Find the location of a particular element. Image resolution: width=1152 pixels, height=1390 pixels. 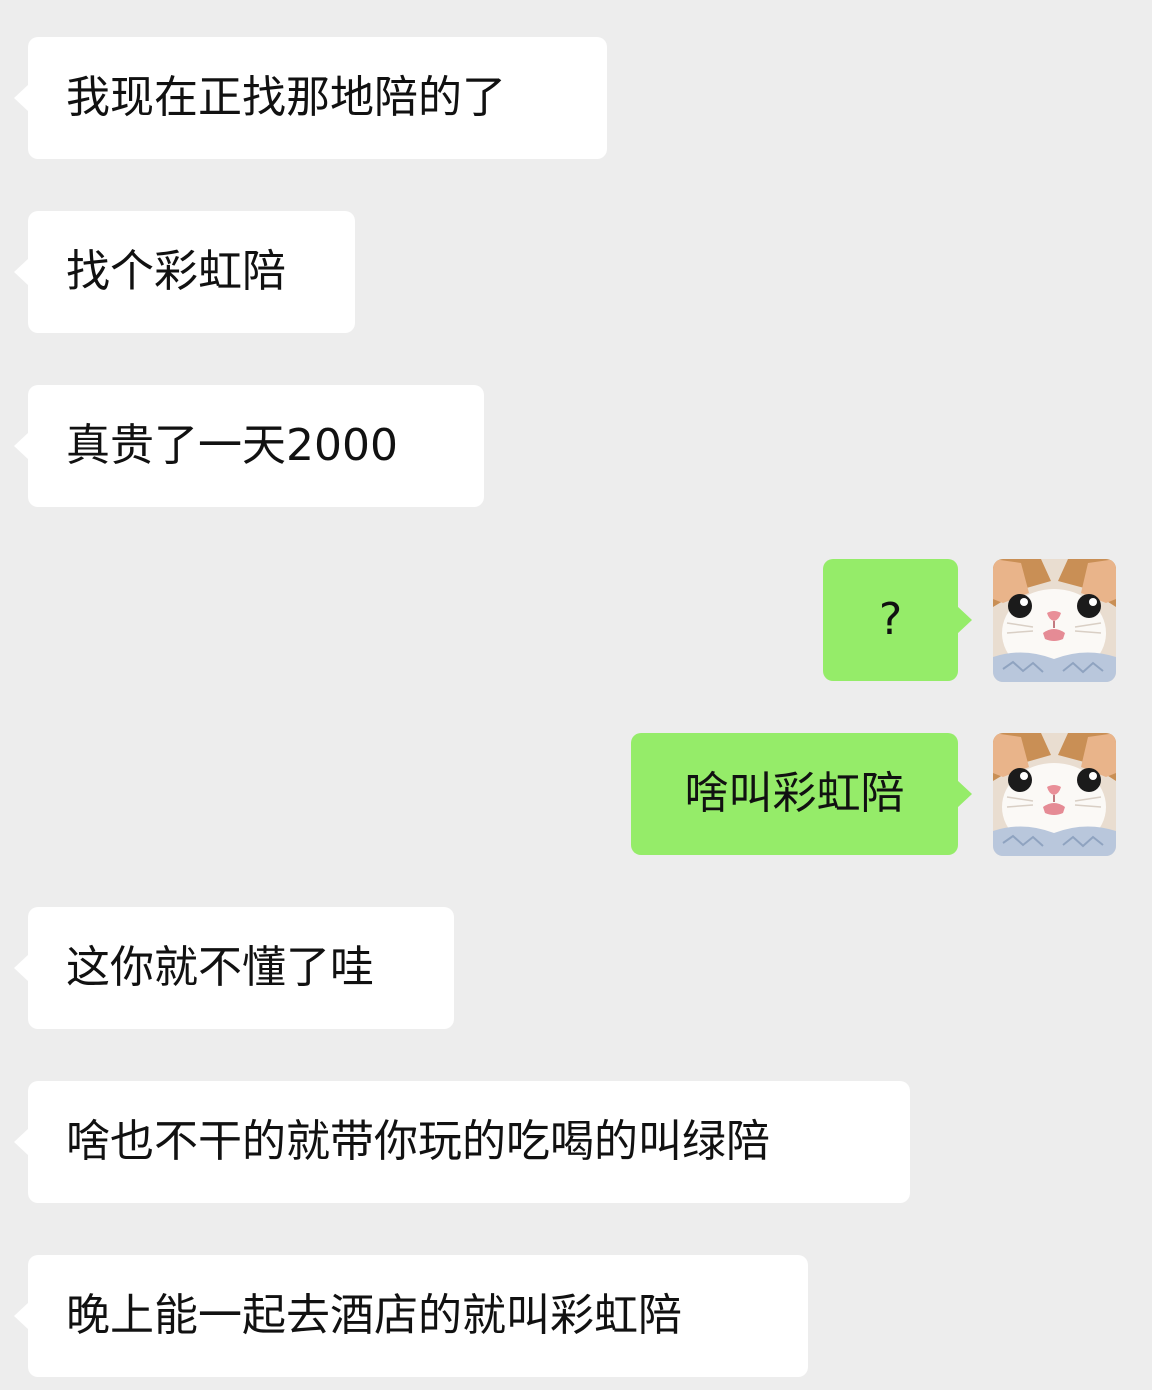

message-bubble: ? is located at coordinates (890, 620).